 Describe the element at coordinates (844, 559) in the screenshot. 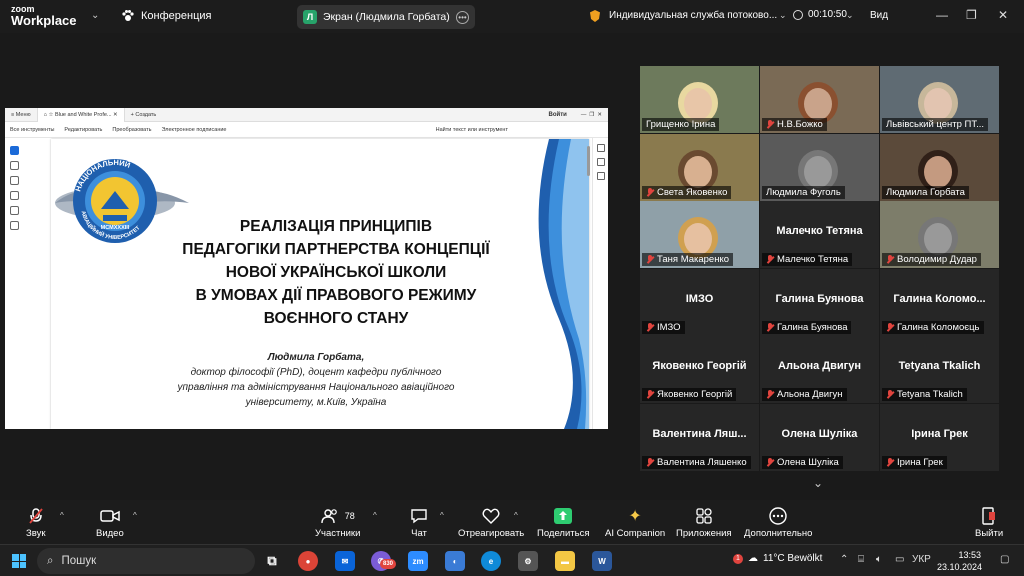

I see `tray-chevron-icon: ⌃` at that location.